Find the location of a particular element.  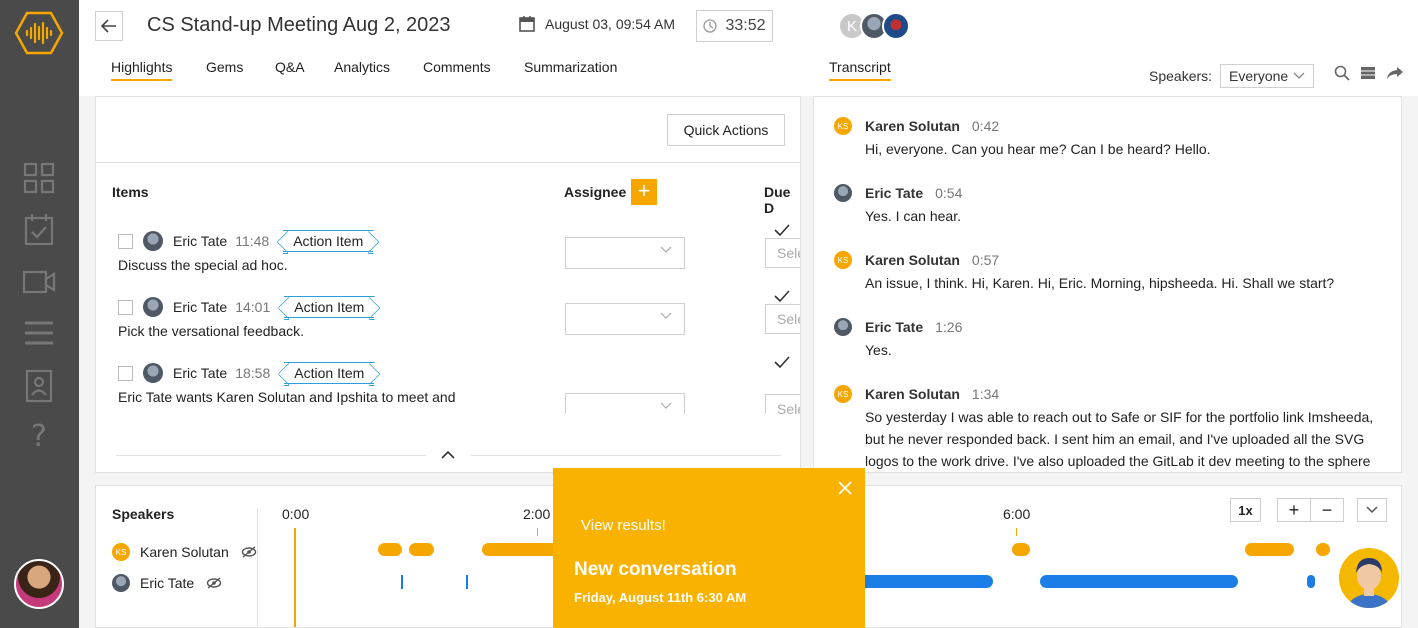

help-icon: ? is located at coordinates (39, 436).